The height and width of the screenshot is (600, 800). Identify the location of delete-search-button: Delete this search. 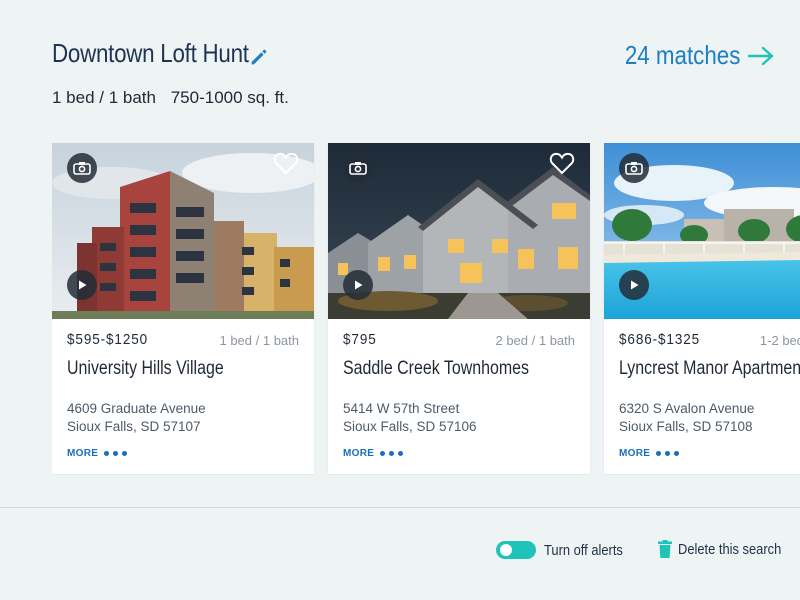
(728, 549).